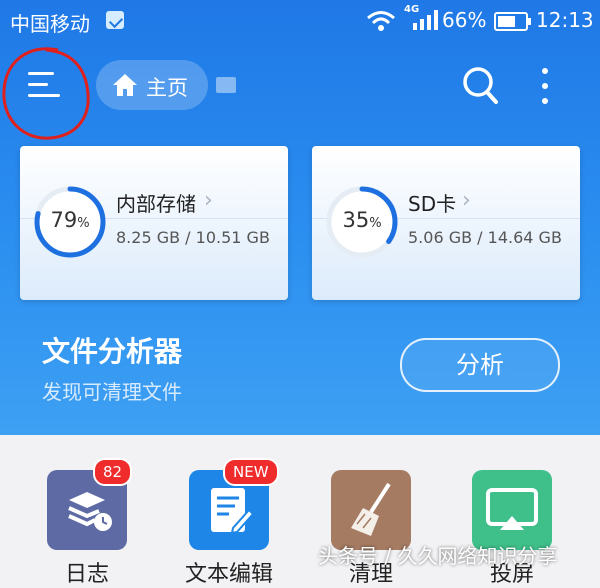  I want to click on analyze-button: 分析, so click(480, 365).